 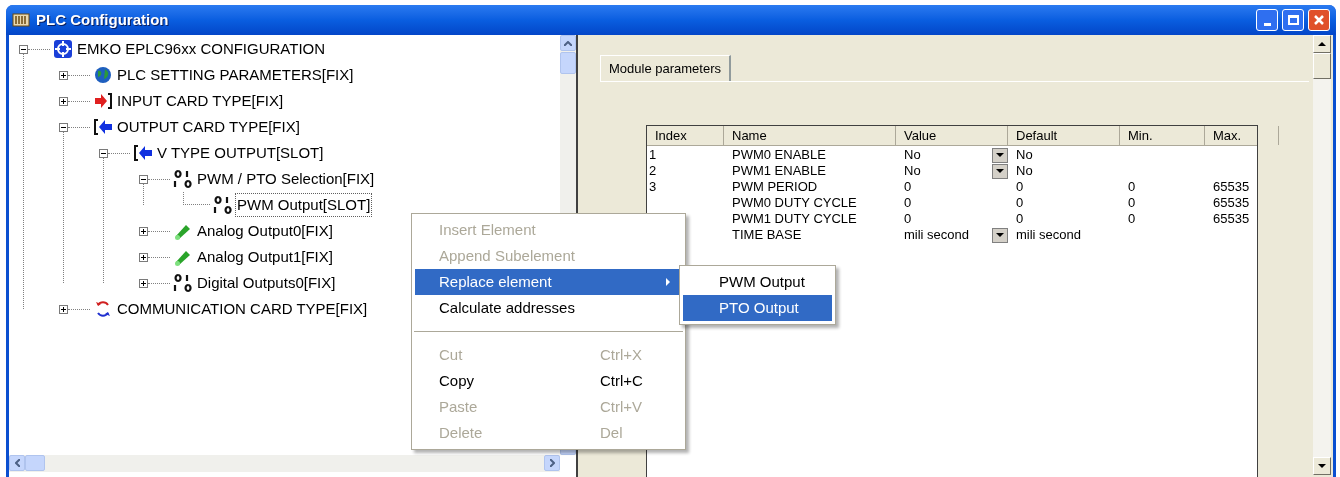 I want to click on tree-item: OUTPUT CARD TYPE[FIX], so click(x=208, y=127).